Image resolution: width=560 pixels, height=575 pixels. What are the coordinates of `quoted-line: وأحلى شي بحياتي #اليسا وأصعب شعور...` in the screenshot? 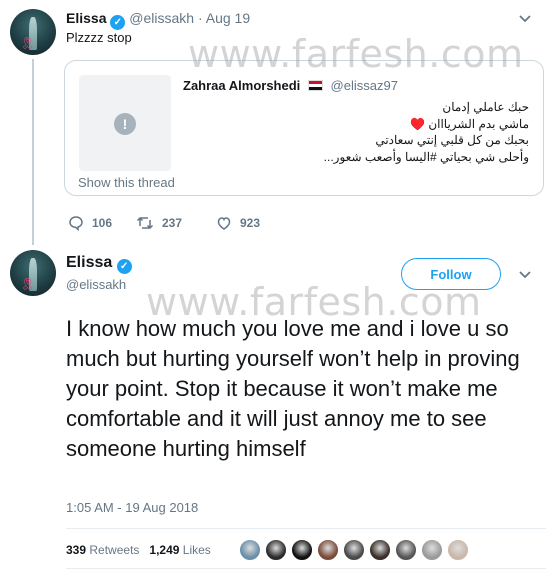 It's located at (426, 156).